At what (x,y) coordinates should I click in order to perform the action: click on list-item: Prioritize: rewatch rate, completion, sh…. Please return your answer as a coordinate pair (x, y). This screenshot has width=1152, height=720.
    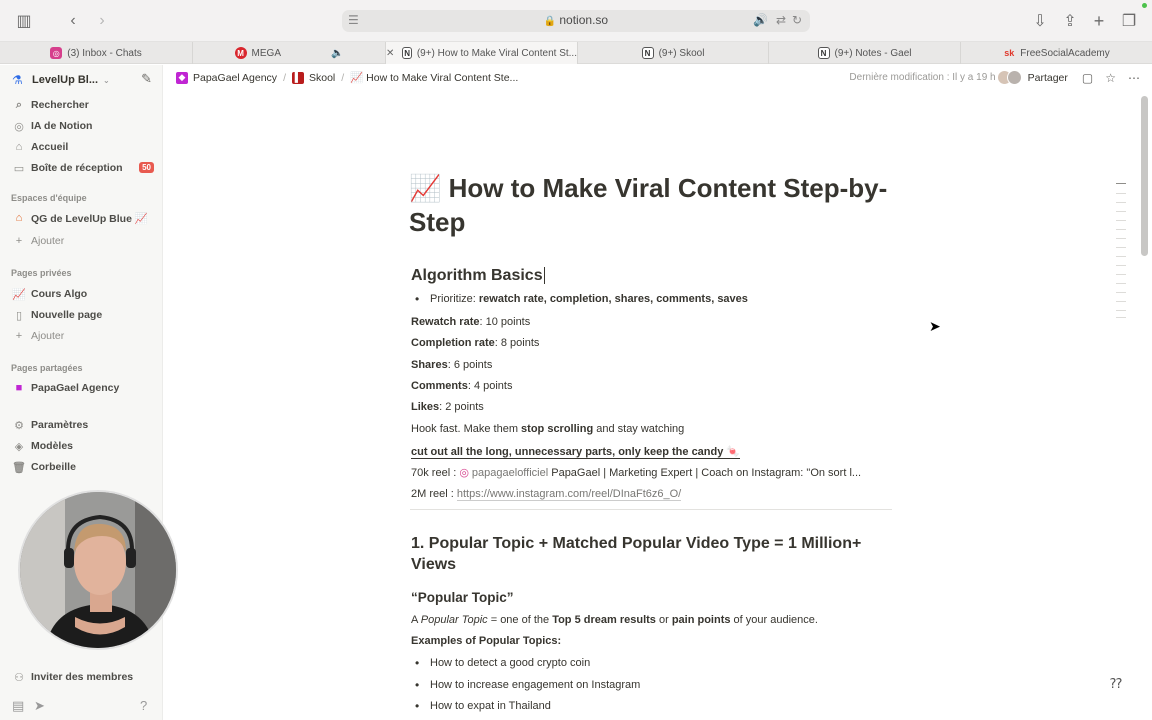
    Looking at the image, I should click on (581, 299).